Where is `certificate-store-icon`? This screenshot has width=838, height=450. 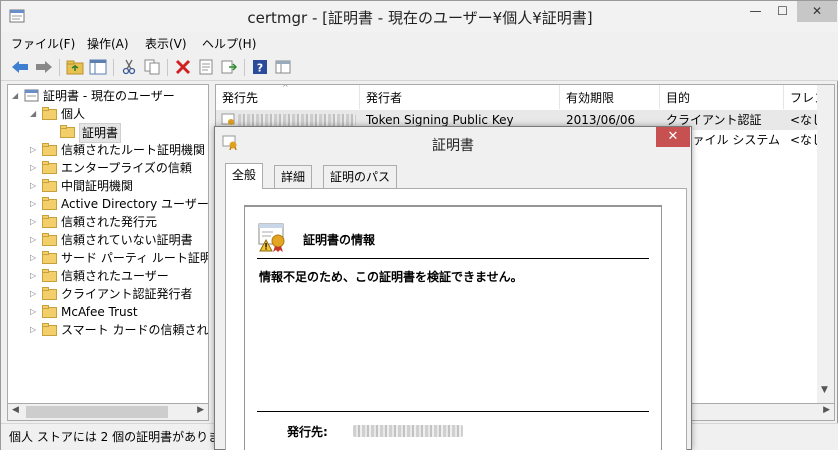 certificate-store-icon is located at coordinates (31, 95).